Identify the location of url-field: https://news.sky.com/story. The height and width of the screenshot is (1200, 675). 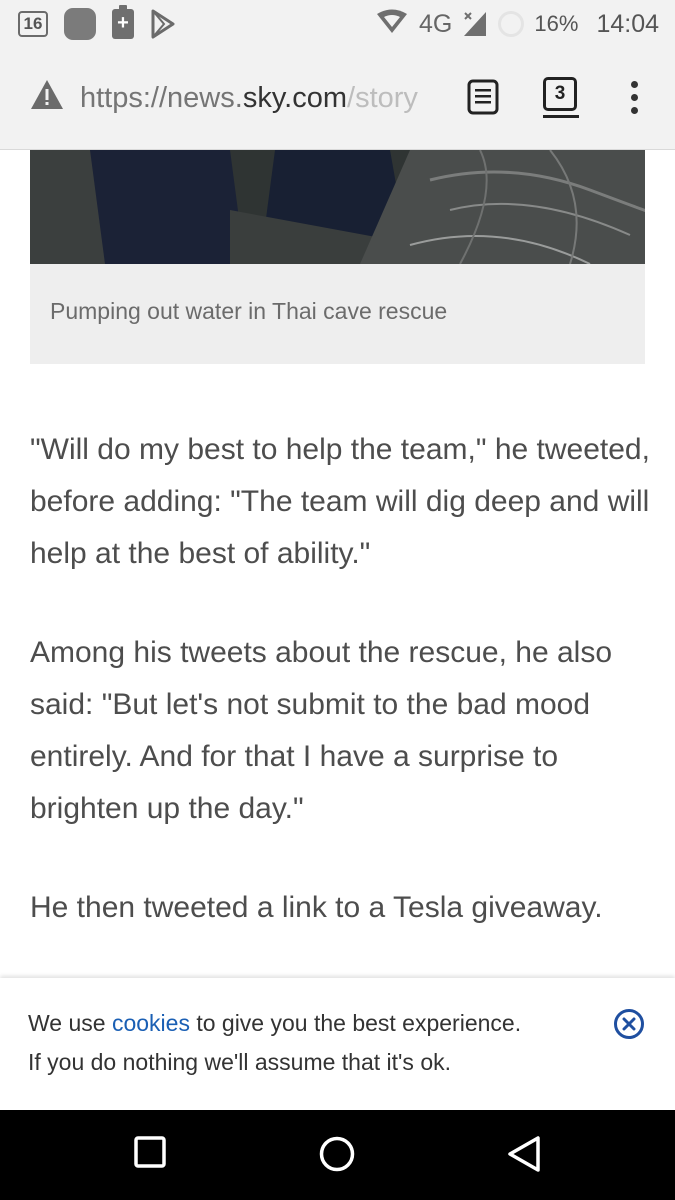
(261, 98).